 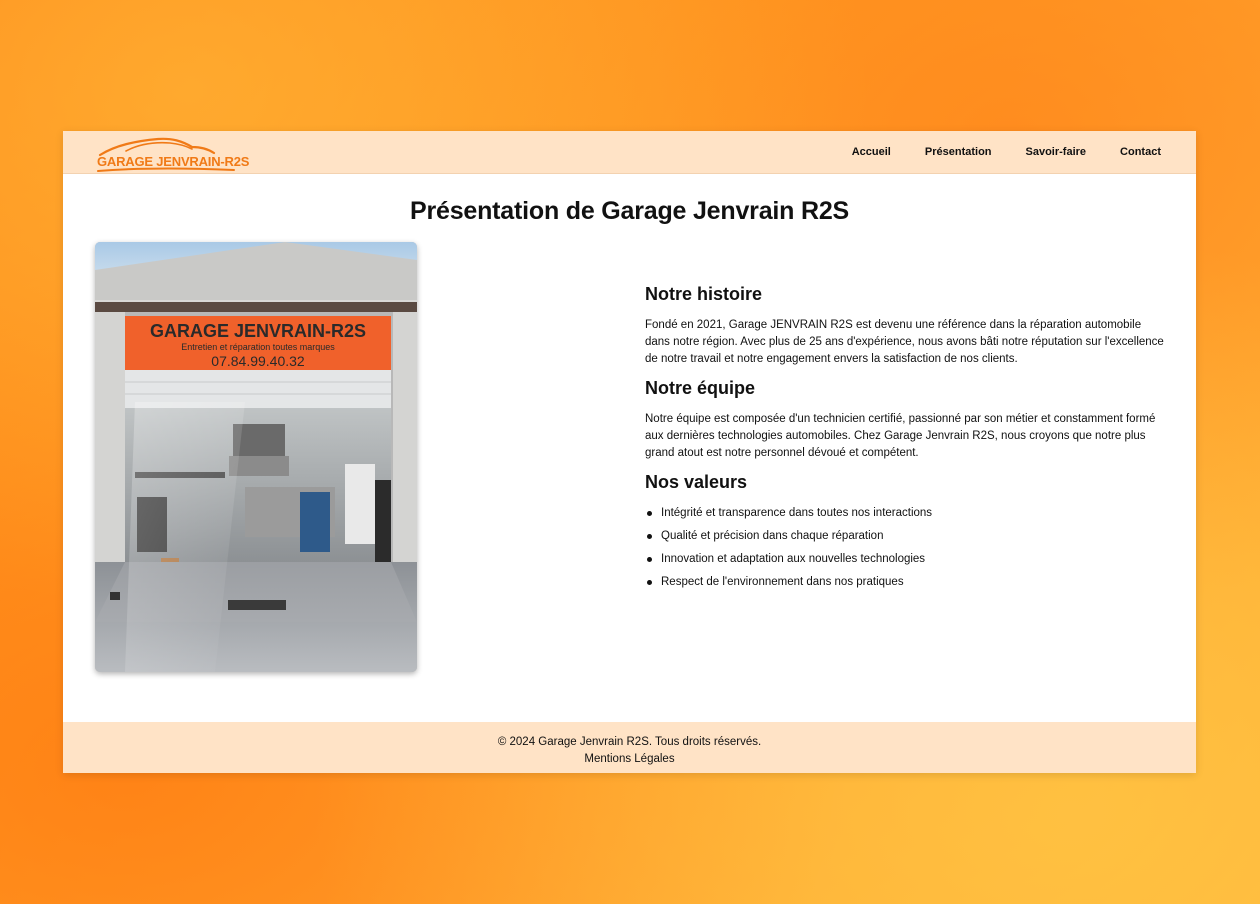 What do you see at coordinates (700, 388) in the screenshot?
I see `section-heading-equipe: Notre équipe` at bounding box center [700, 388].